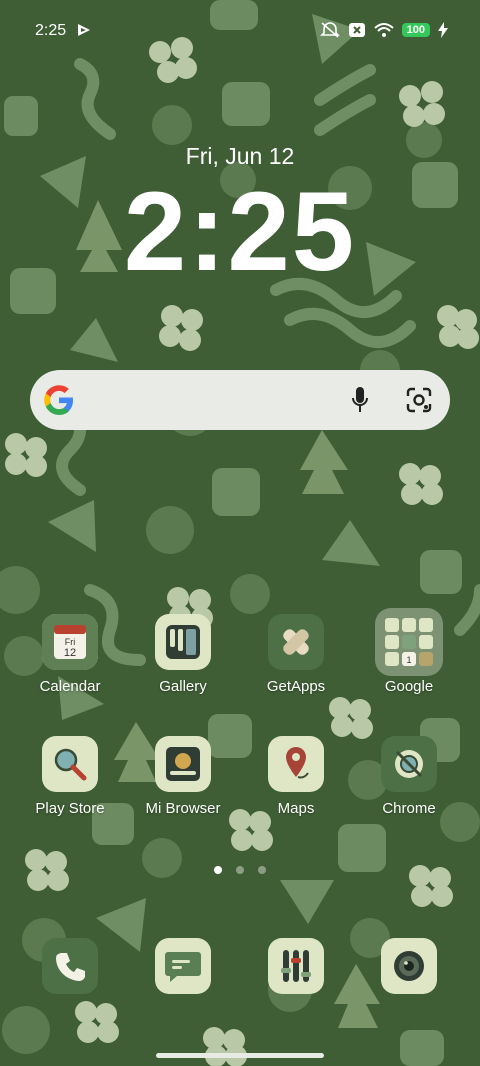 The image size is (480, 1066). I want to click on gallery-icon, so click(183, 642).